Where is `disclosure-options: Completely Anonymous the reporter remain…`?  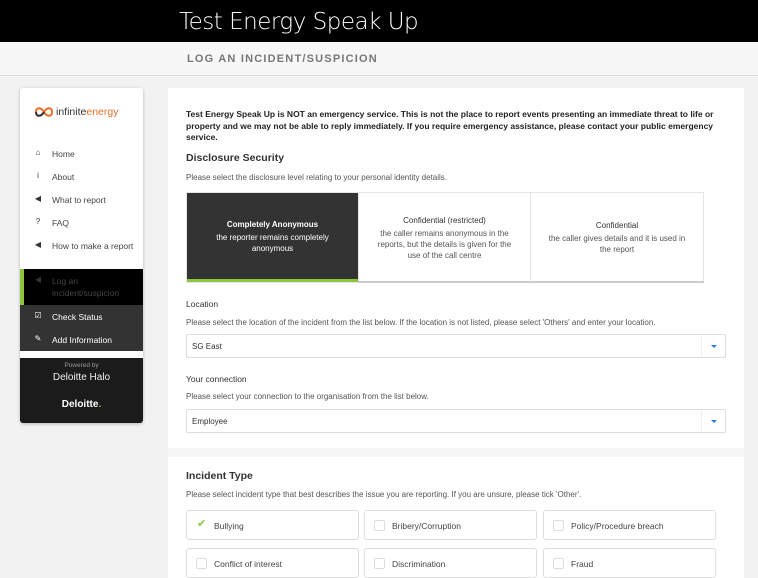
disclosure-options: Completely Anonymous the reporter remain… is located at coordinates (445, 237).